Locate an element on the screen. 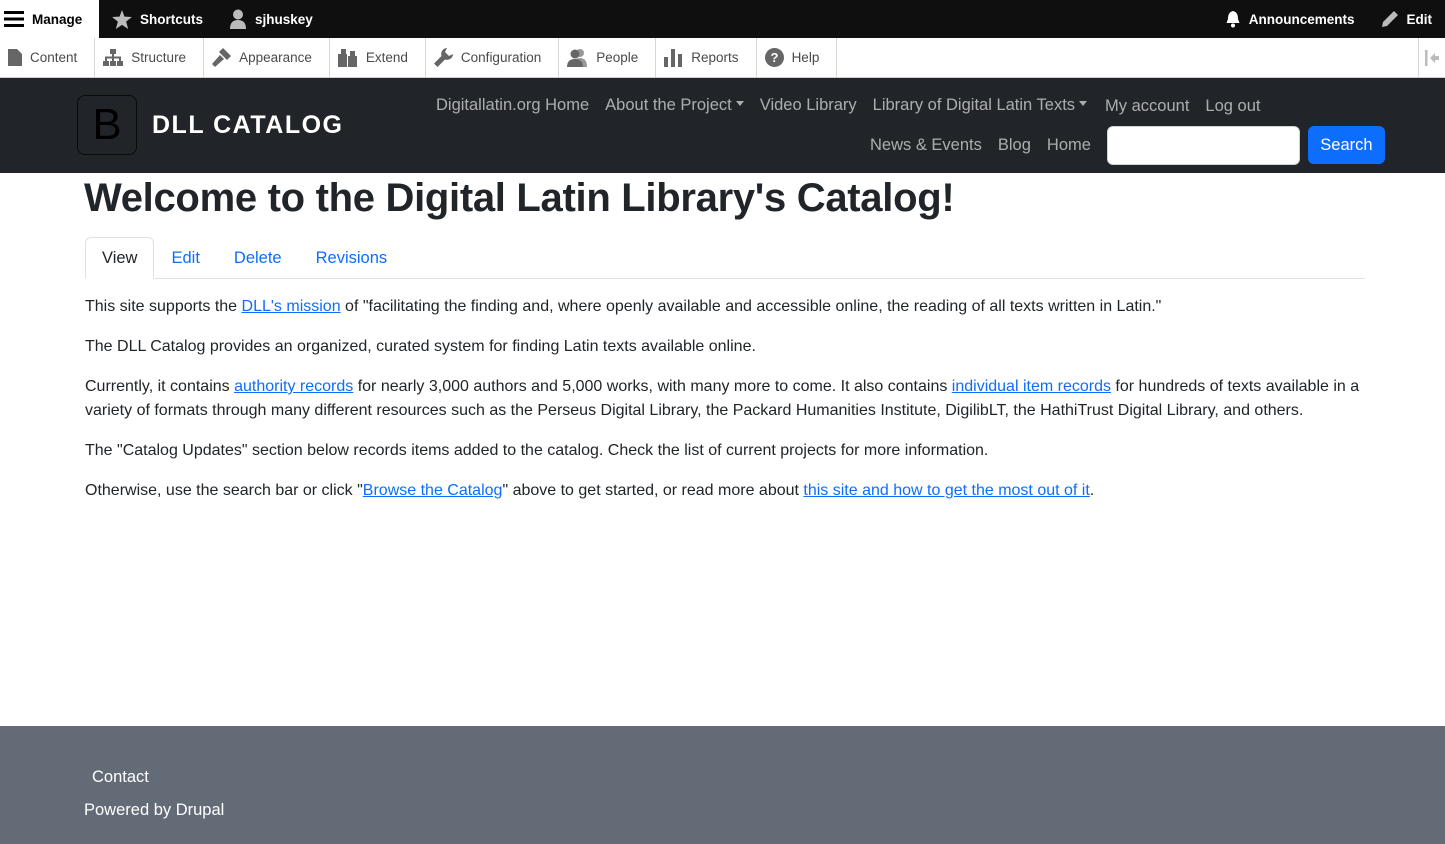 This screenshot has height=844, width=1445. search-input is located at coordinates (1203, 145).